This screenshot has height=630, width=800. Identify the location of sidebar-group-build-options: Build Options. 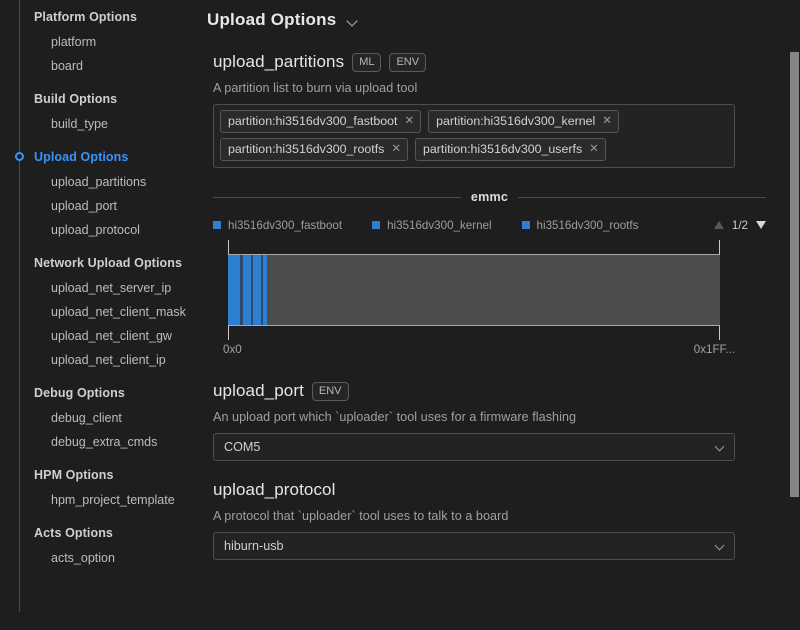
(97, 99).